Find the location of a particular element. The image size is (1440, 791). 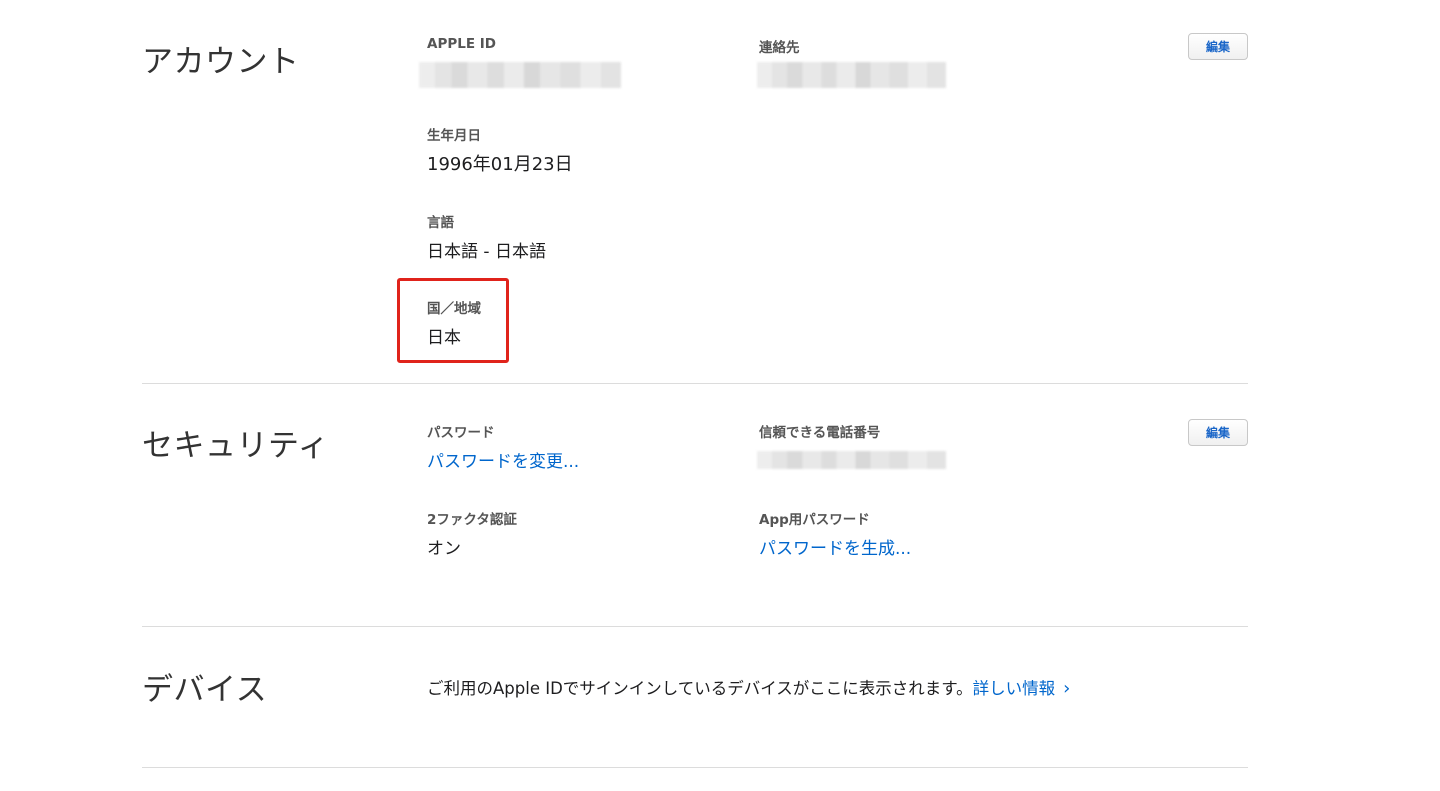

devices-divider is located at coordinates (695, 767).